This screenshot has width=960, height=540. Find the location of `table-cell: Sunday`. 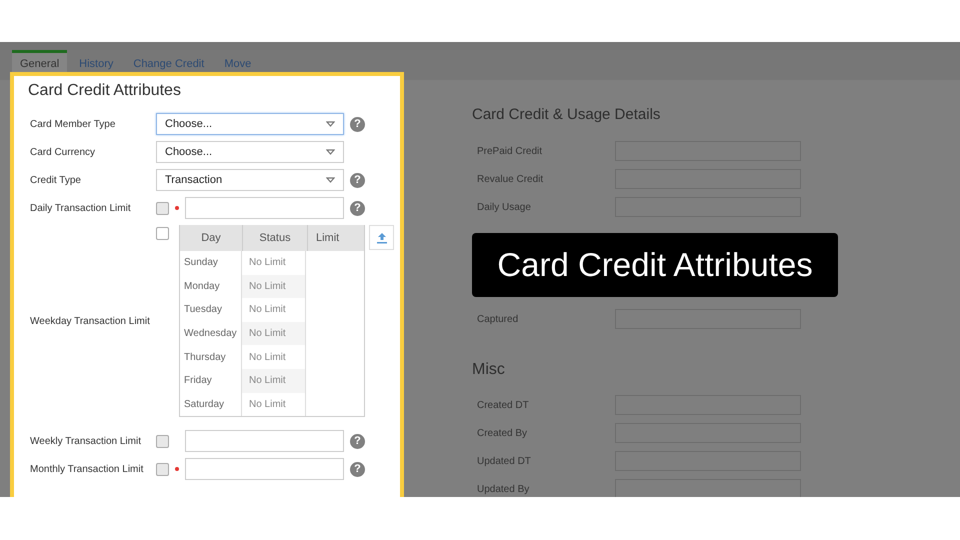

table-cell: Sunday is located at coordinates (211, 263).